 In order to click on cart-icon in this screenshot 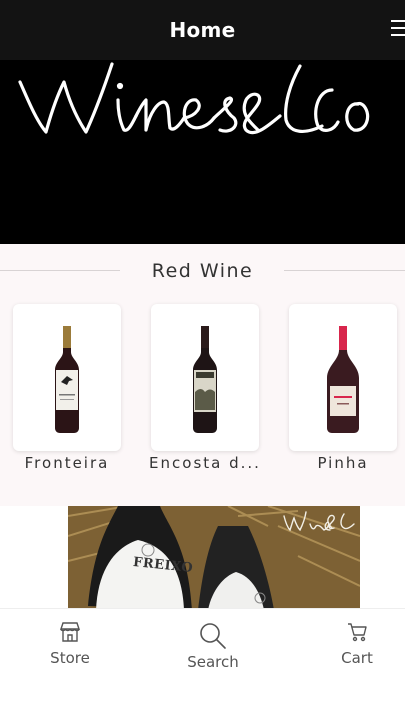, I will do `click(357, 632)`.